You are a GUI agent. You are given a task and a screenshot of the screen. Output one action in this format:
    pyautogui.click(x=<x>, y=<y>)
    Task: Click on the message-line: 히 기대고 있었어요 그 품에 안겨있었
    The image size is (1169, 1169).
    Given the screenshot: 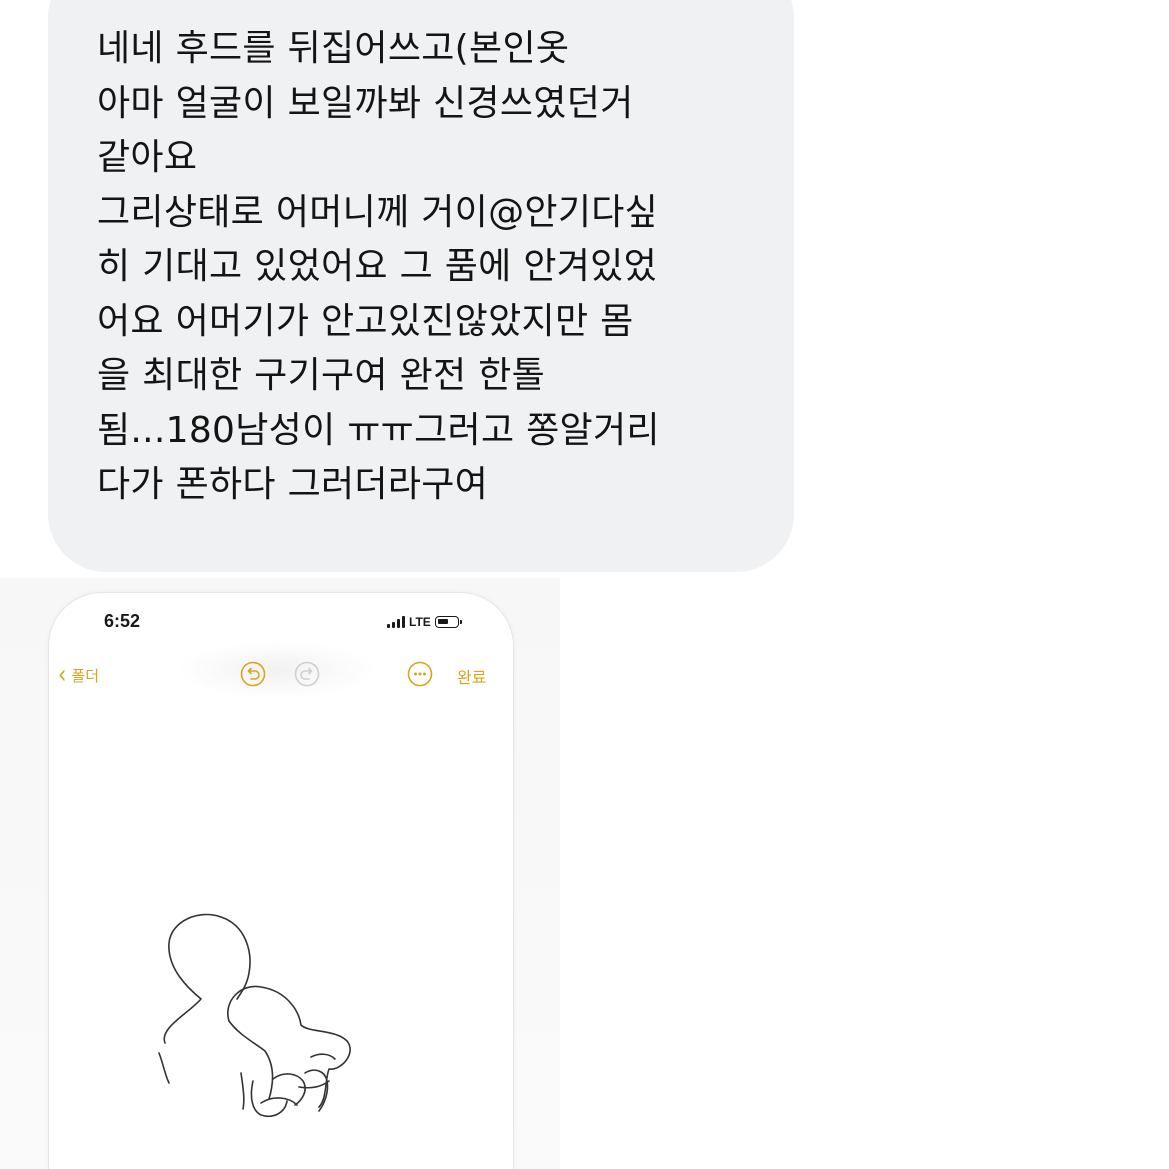 What is the action you would take?
    pyautogui.click(x=377, y=266)
    